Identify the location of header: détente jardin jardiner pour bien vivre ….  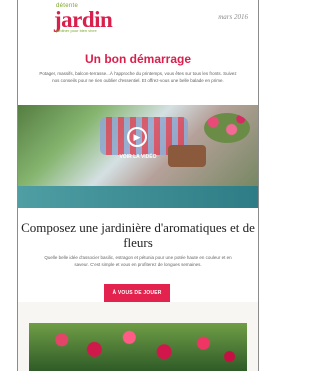
(138, 17).